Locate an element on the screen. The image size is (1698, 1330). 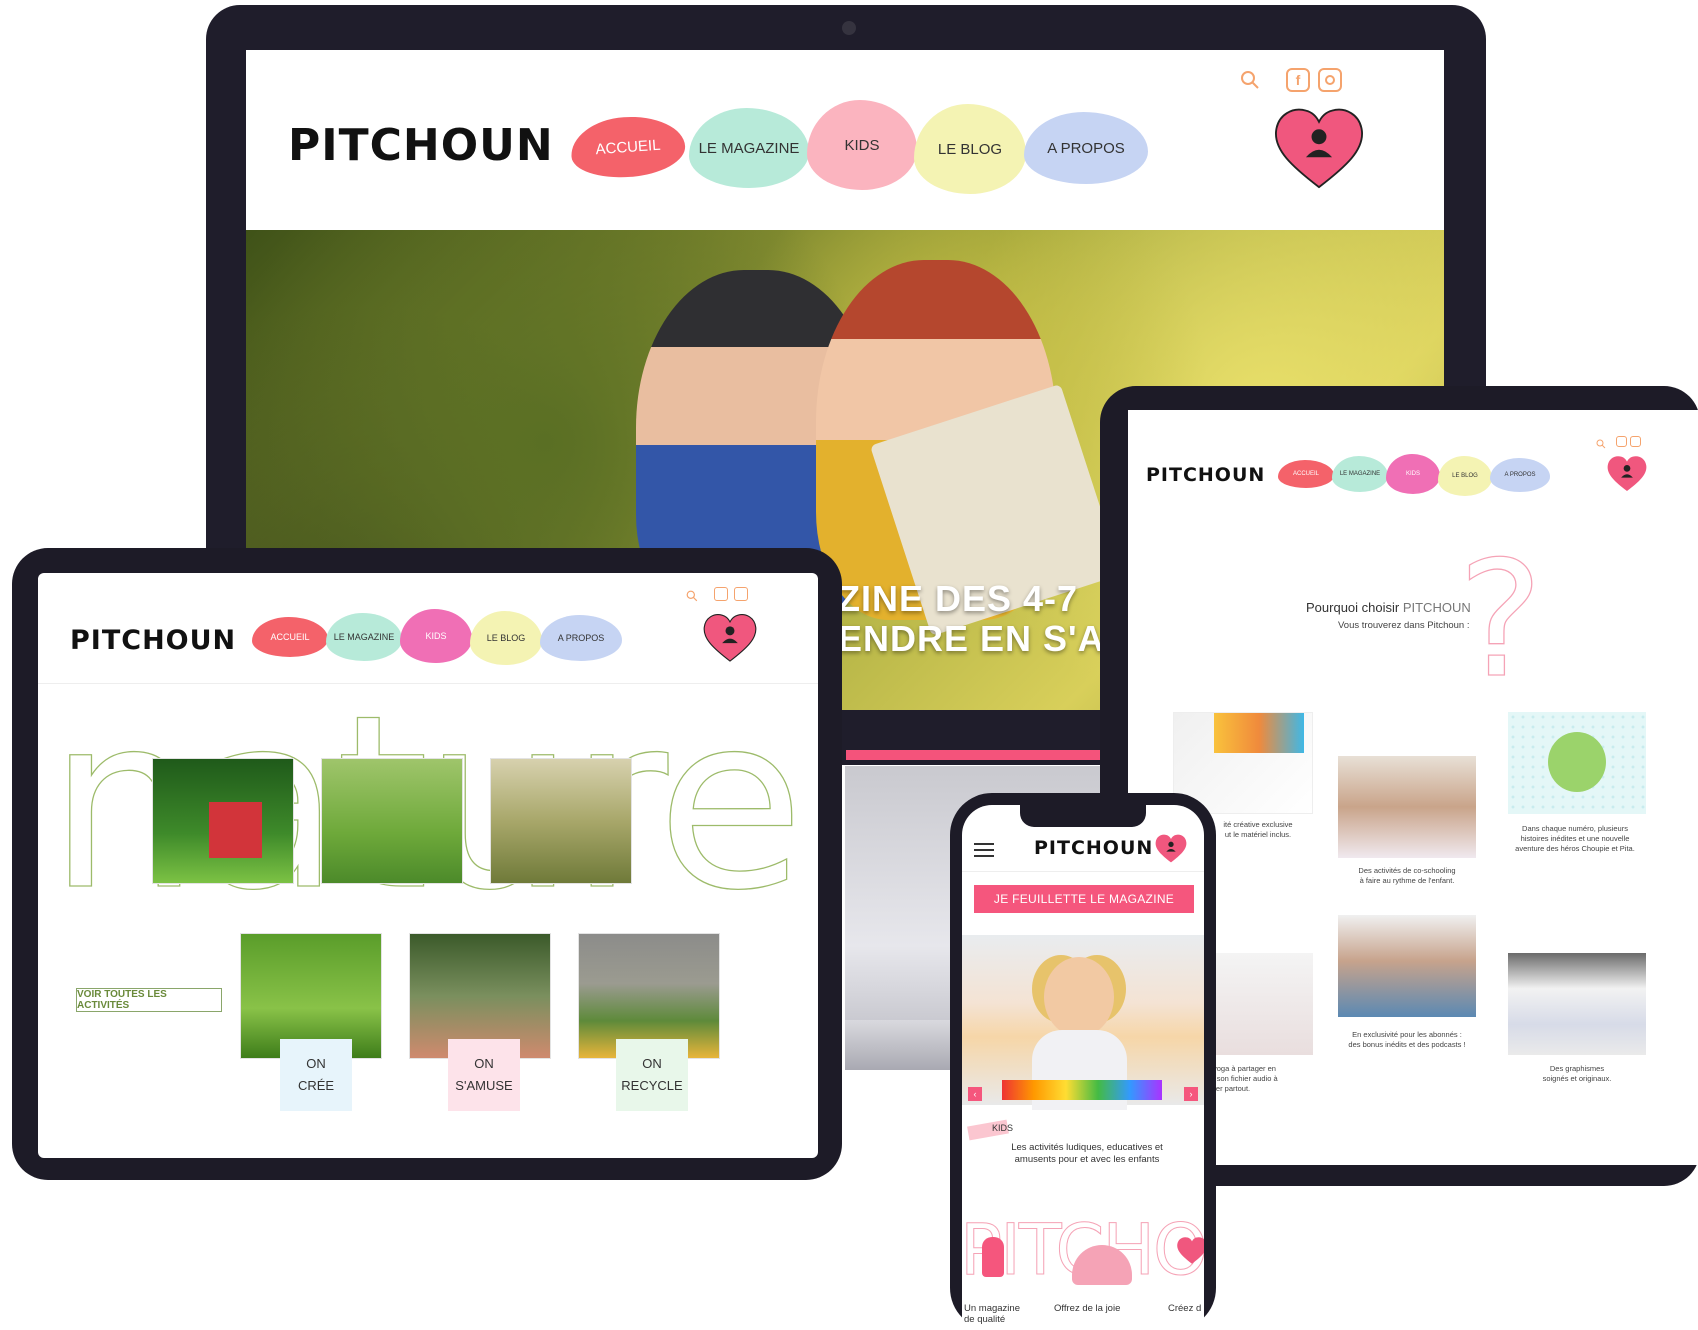
illustration-character is located at coordinates (993, 1257).